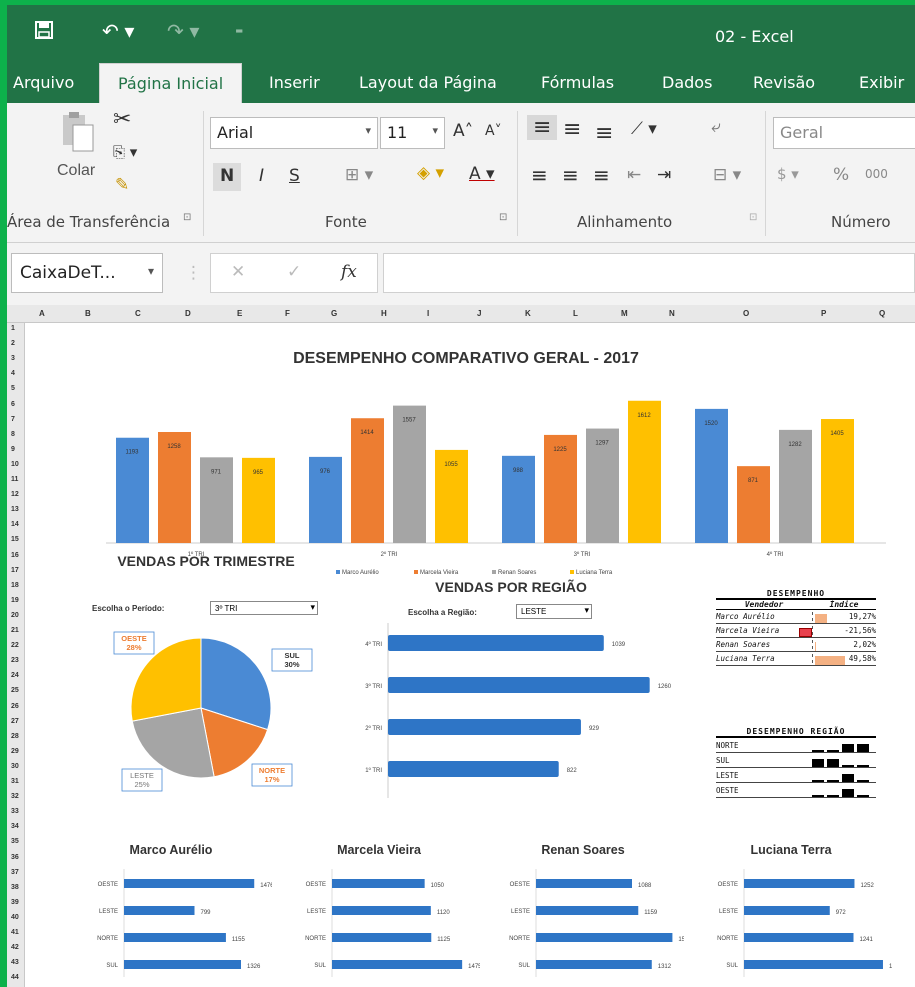  What do you see at coordinates (575, 313) in the screenshot?
I see `column-header-l: L` at bounding box center [575, 313].